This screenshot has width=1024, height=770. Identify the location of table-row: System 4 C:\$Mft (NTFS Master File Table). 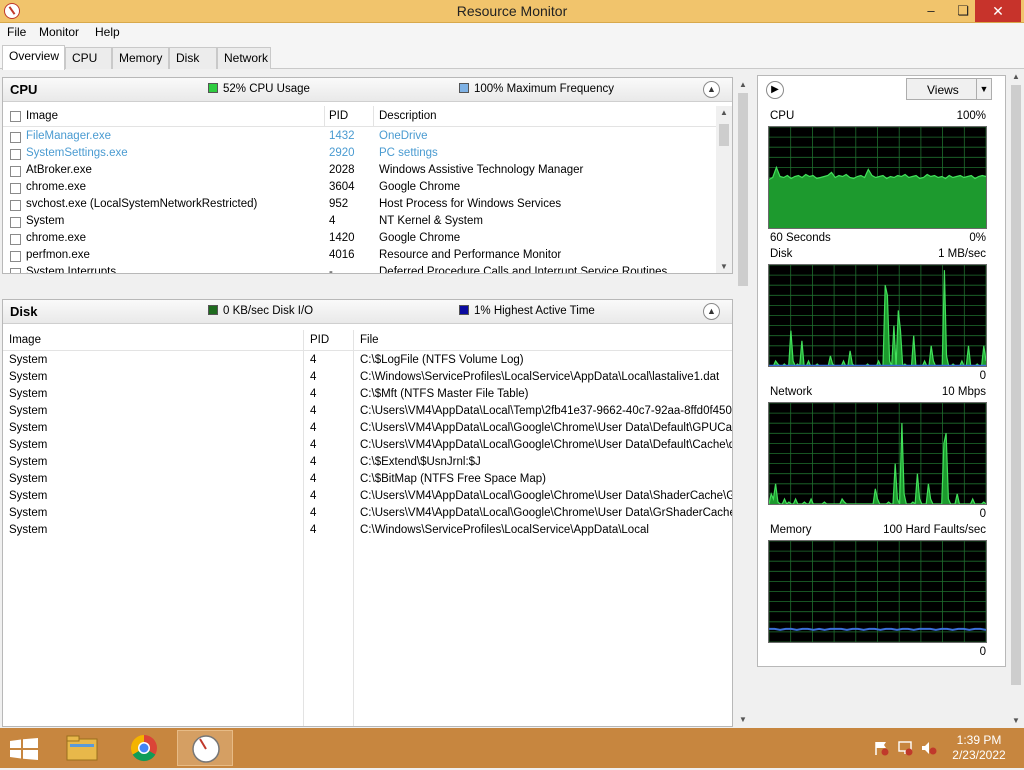
(367, 395).